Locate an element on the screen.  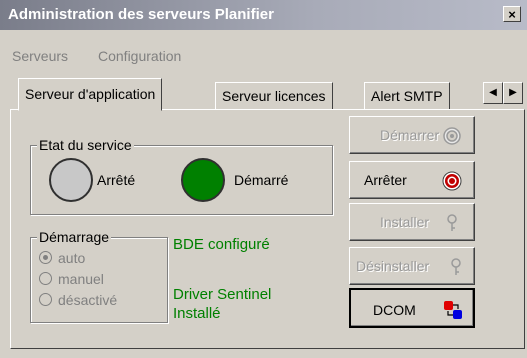
stopped-indicator-lamp is located at coordinates (71, 180).